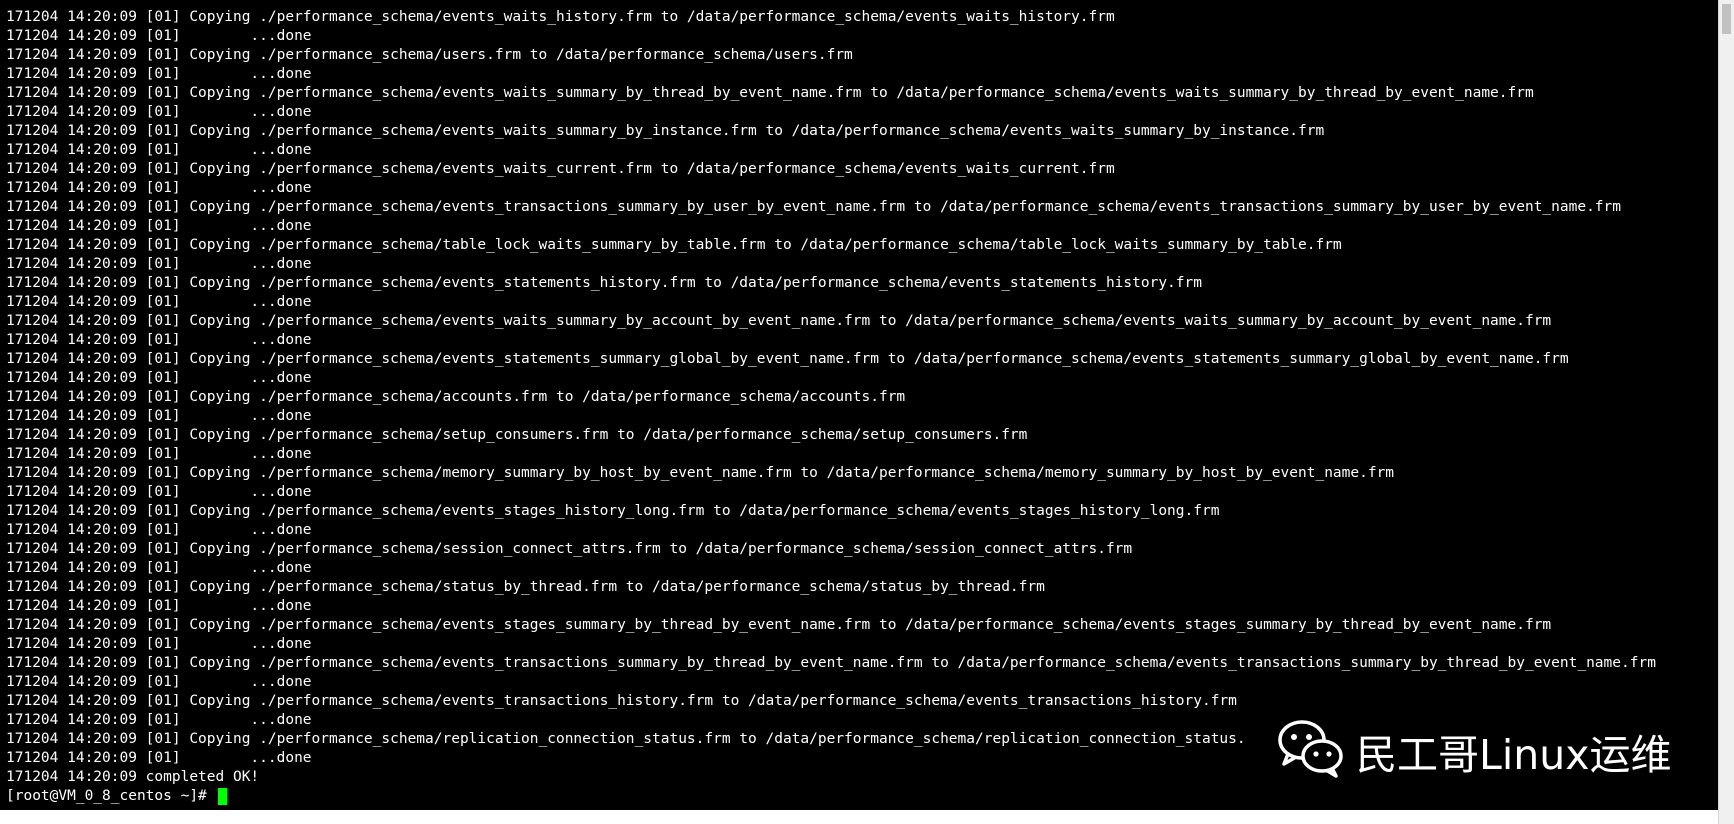 The height and width of the screenshot is (824, 1734). I want to click on watermark-text: 民工哥Linux运维, so click(1514, 754).